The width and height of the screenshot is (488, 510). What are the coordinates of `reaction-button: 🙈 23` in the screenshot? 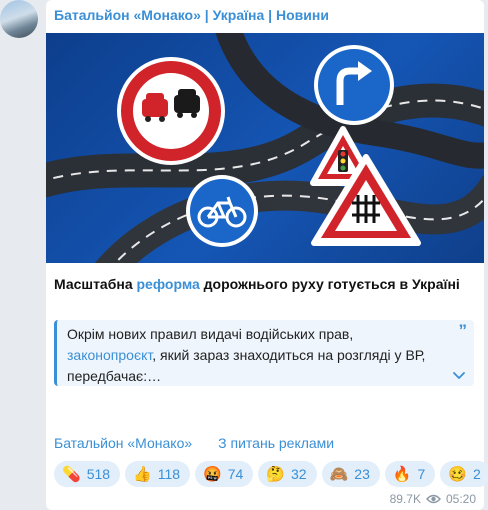 It's located at (350, 474).